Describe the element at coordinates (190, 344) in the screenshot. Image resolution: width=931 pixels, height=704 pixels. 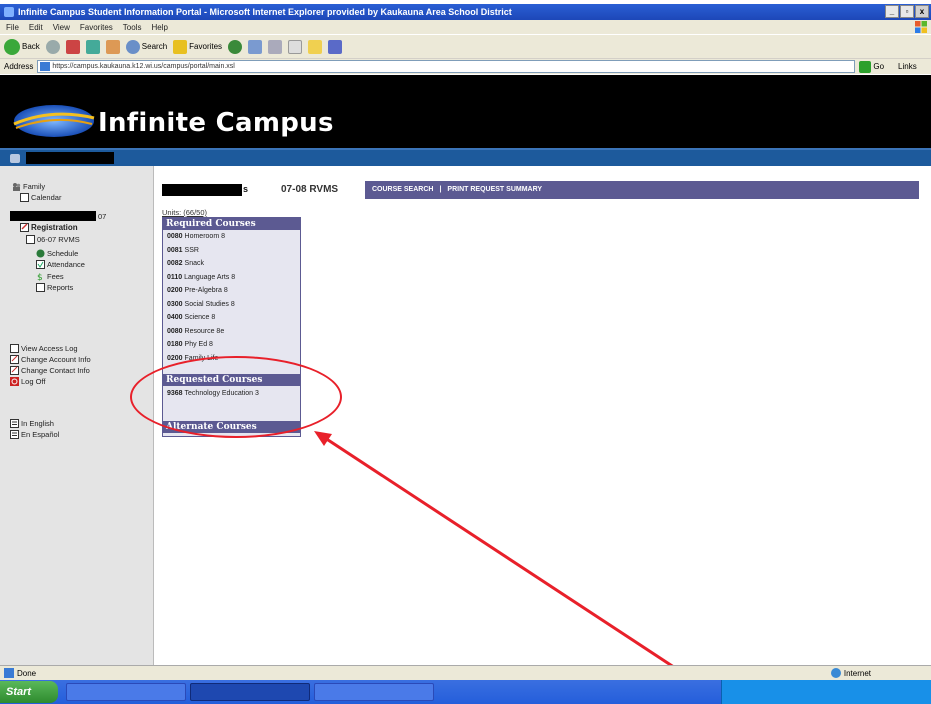
I see `required-course-item: 0180 Phy Ed 8` at that location.